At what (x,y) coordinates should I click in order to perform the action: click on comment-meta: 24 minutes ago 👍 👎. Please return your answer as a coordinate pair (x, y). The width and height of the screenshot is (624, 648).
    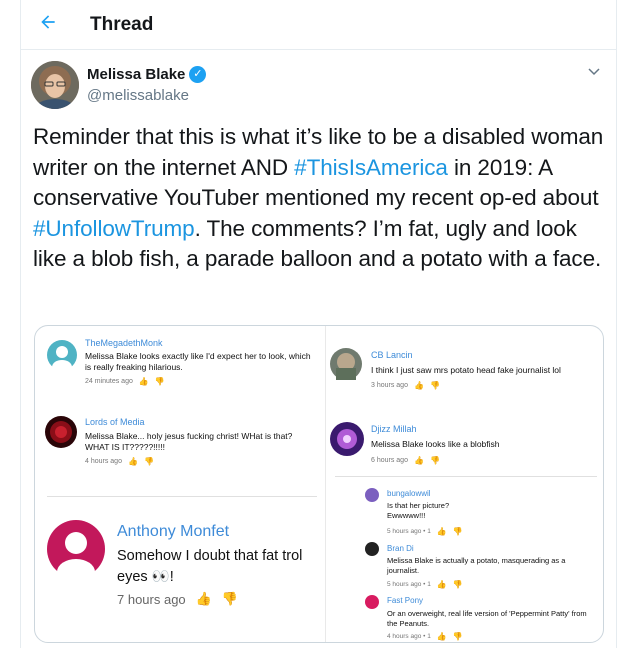
    Looking at the image, I should click on (125, 381).